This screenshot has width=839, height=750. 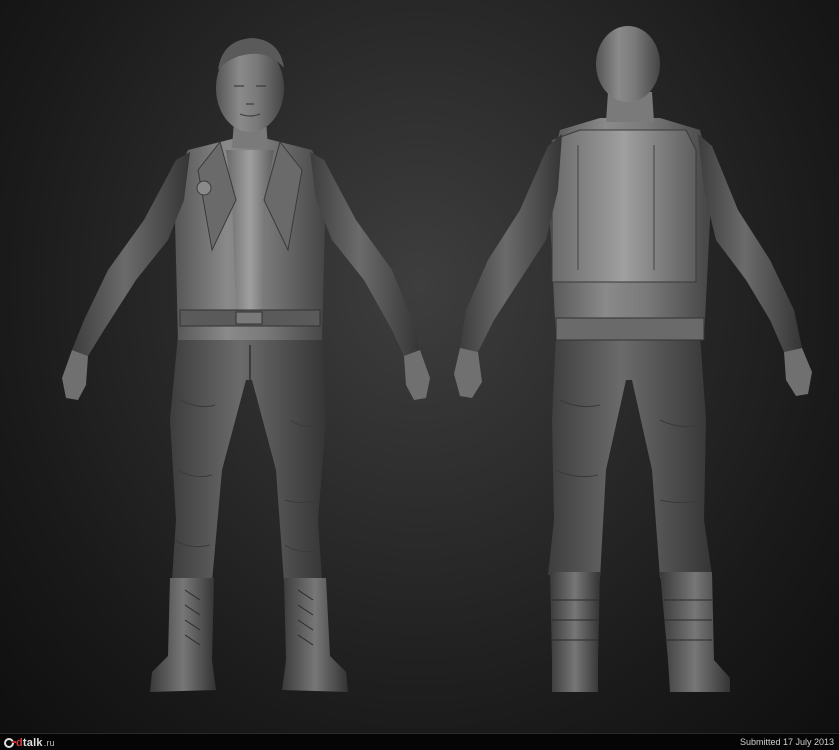 What do you see at coordinates (315, 635) in the screenshot?
I see `front-right-boot` at bounding box center [315, 635].